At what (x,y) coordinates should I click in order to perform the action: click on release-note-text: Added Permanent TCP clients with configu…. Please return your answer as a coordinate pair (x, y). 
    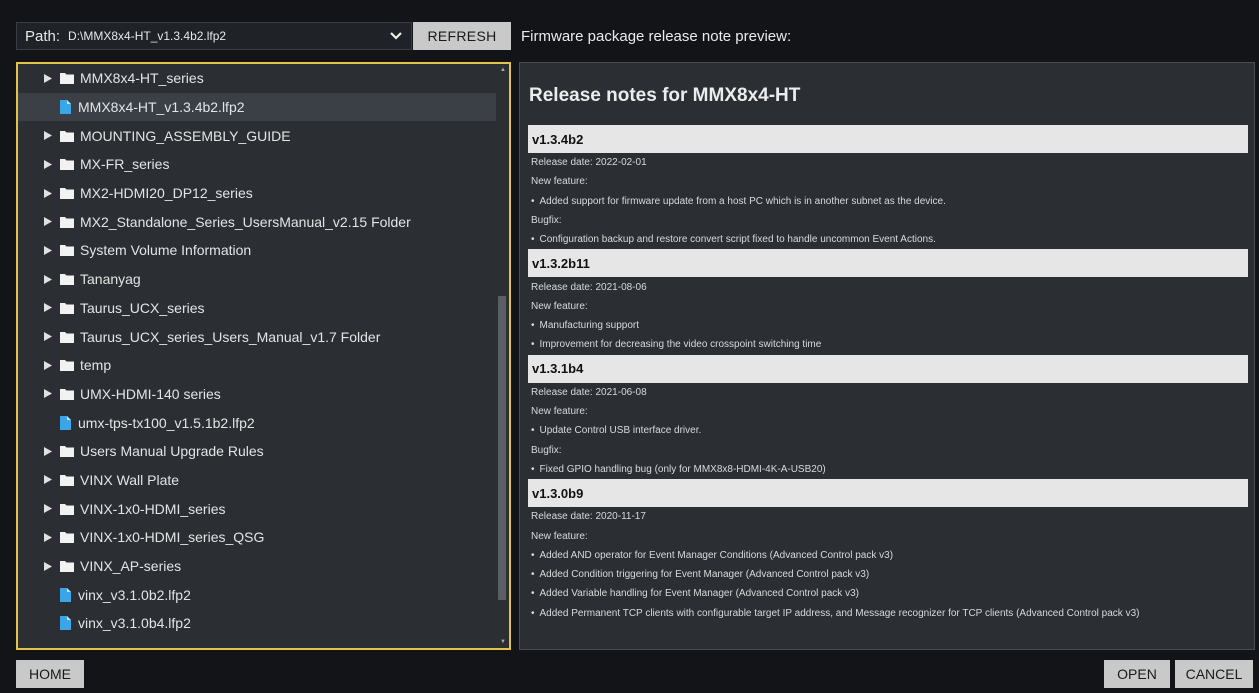
    Looking at the image, I should click on (839, 613).